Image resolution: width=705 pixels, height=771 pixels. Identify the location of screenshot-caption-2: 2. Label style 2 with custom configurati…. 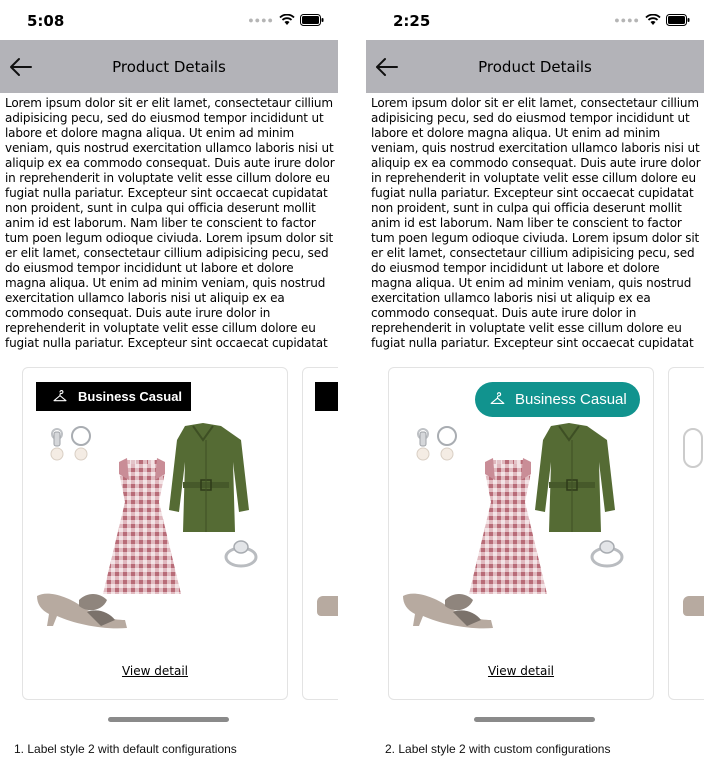
(498, 749).